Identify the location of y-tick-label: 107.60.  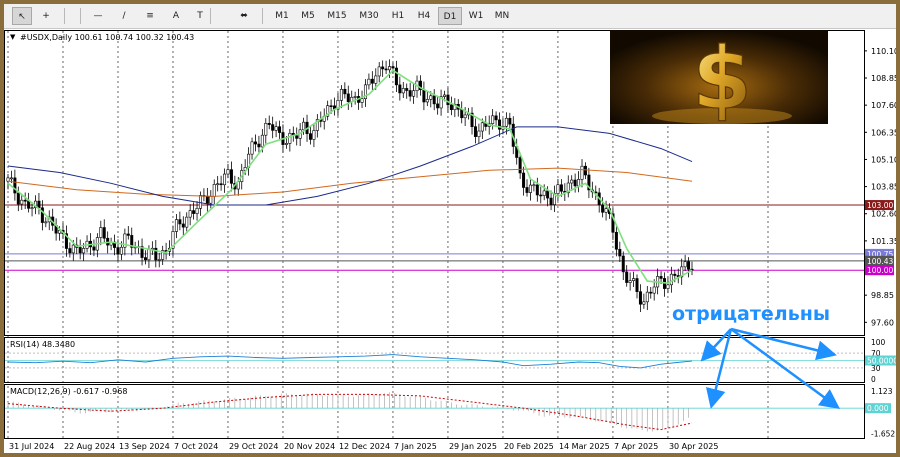
(883, 105).